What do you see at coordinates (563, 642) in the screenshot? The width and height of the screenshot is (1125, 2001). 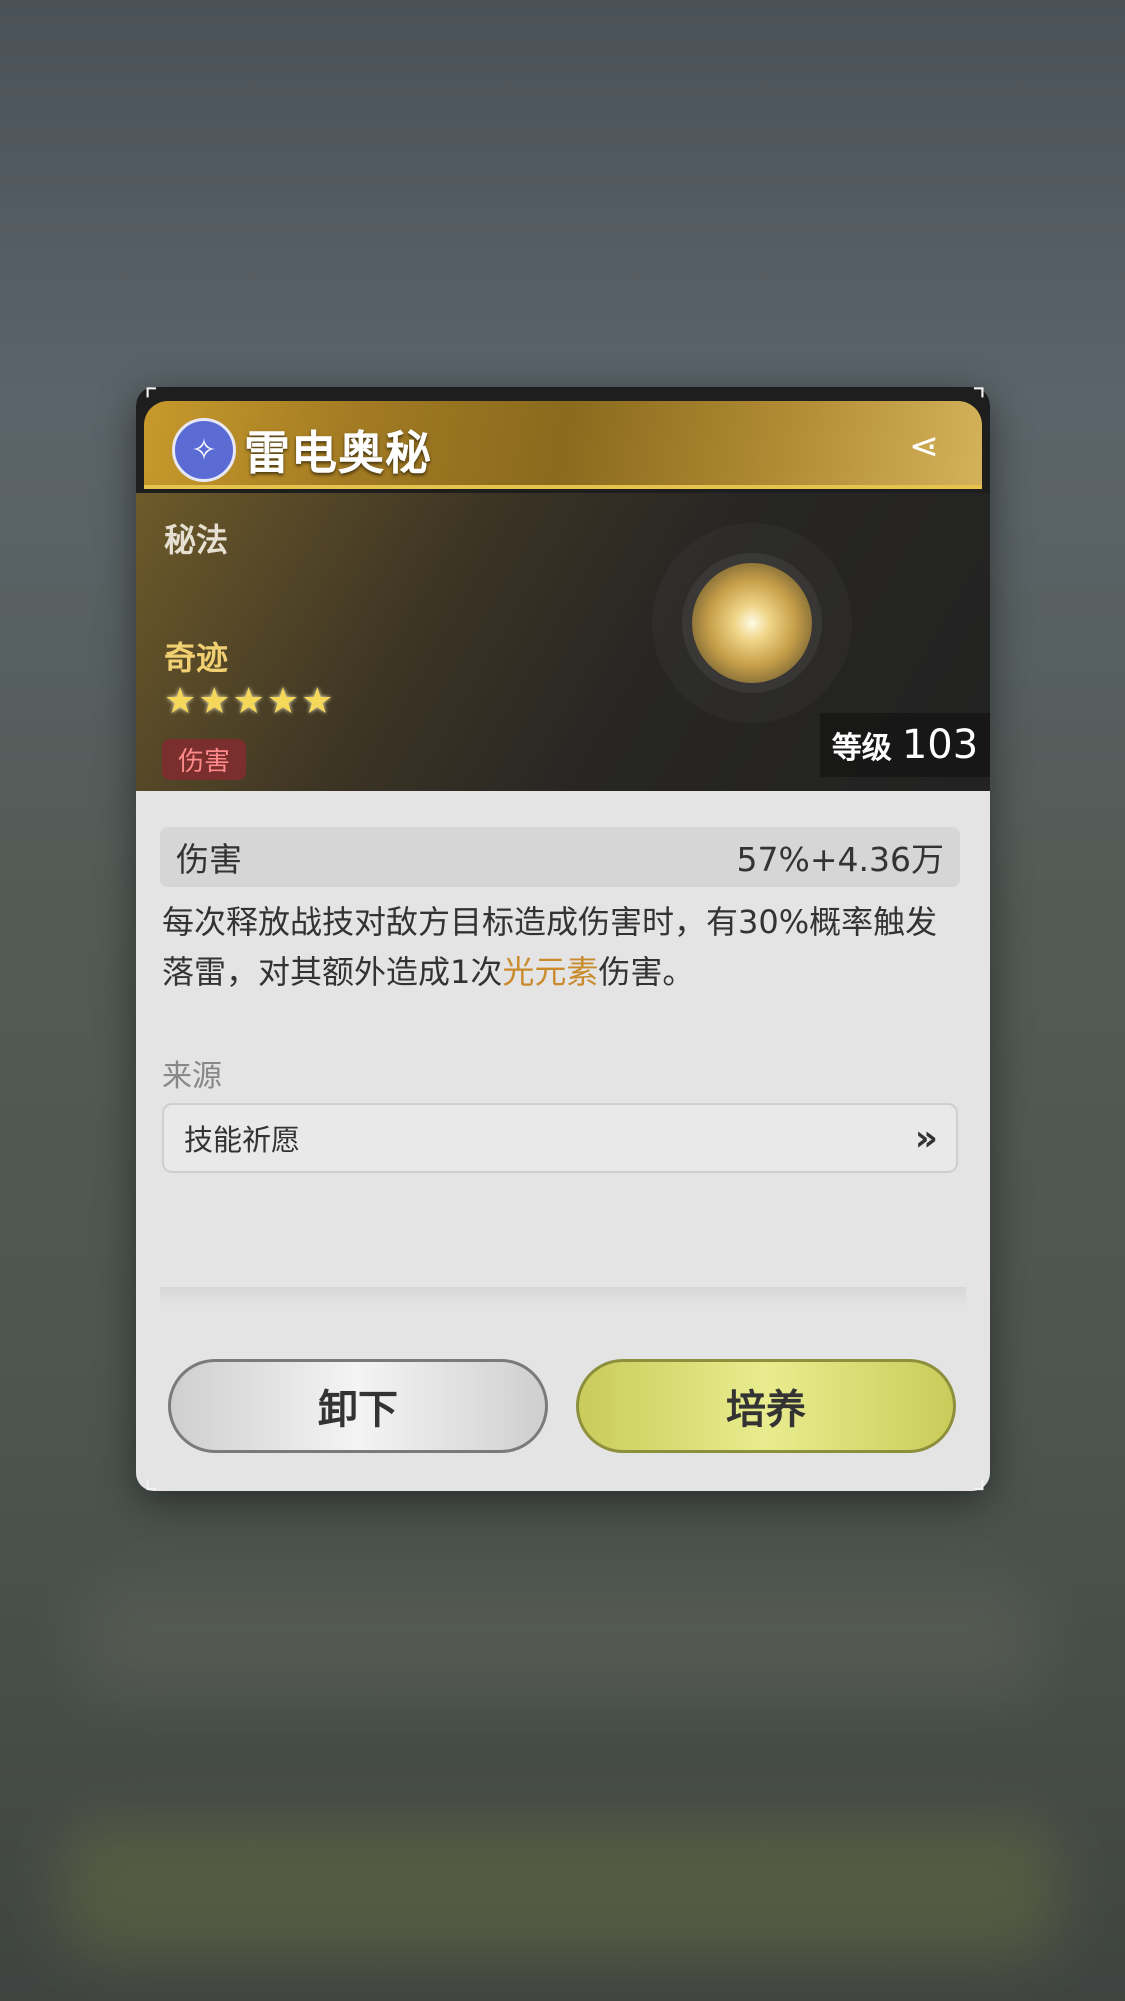 I see `hero-panel: 秘法 奇迹 ★★★★★ 伤害 等级 103` at bounding box center [563, 642].